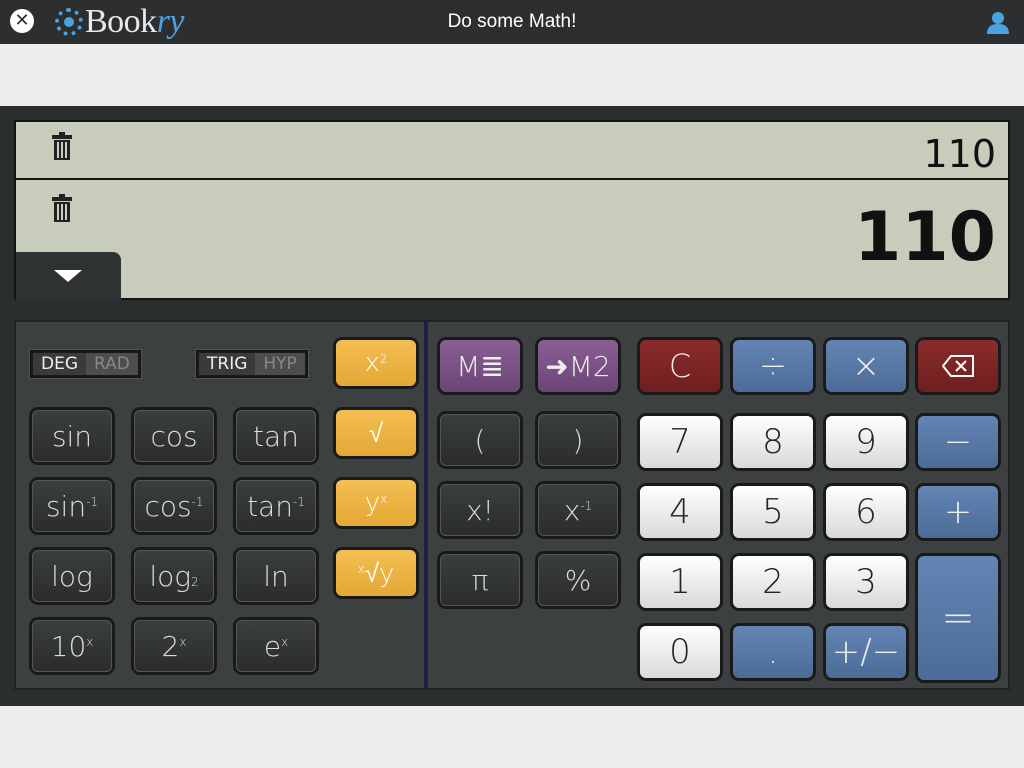 The height and width of the screenshot is (768, 1024). Describe the element at coordinates (578, 366) in the screenshot. I see `store-m2-button: ➜M2` at that location.